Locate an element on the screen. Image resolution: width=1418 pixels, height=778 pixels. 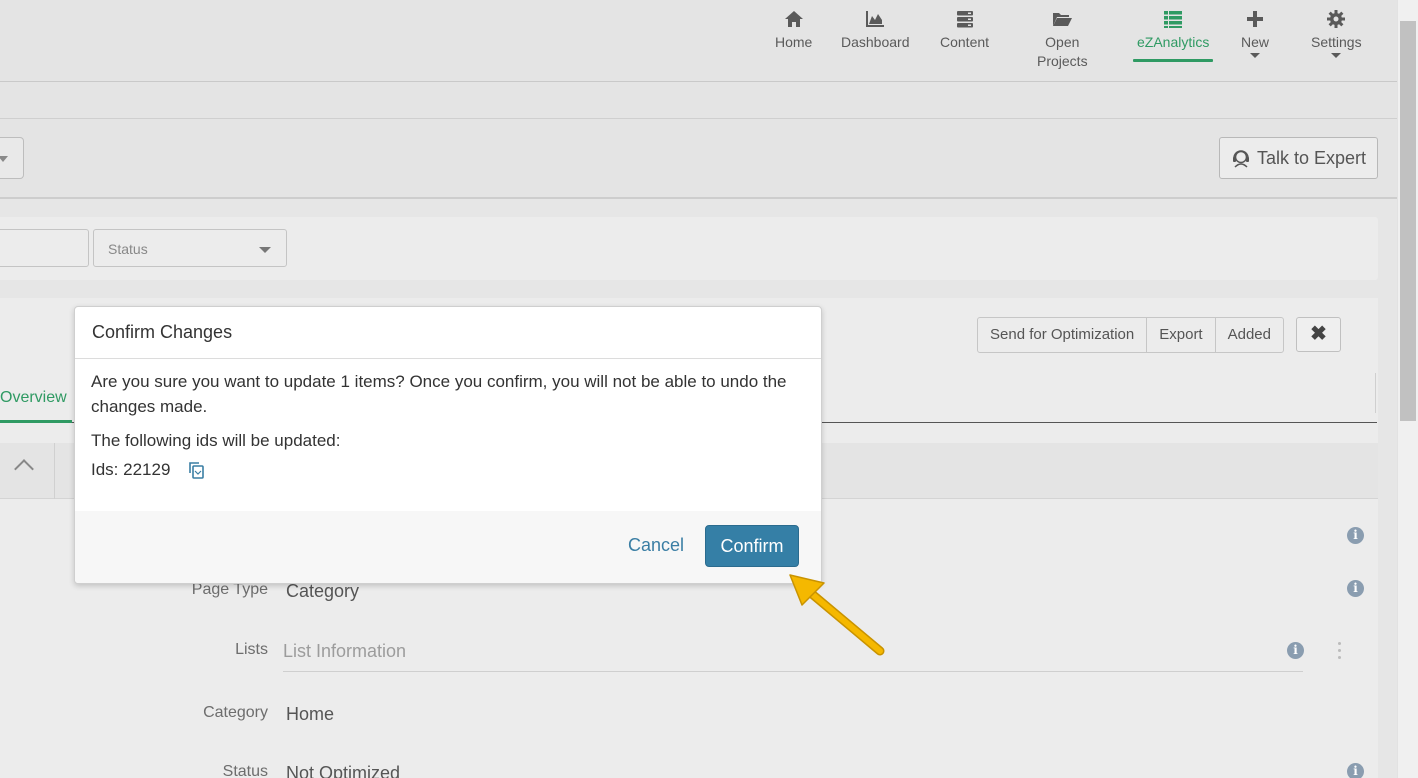
list-icon is located at coordinates (1173, 19).